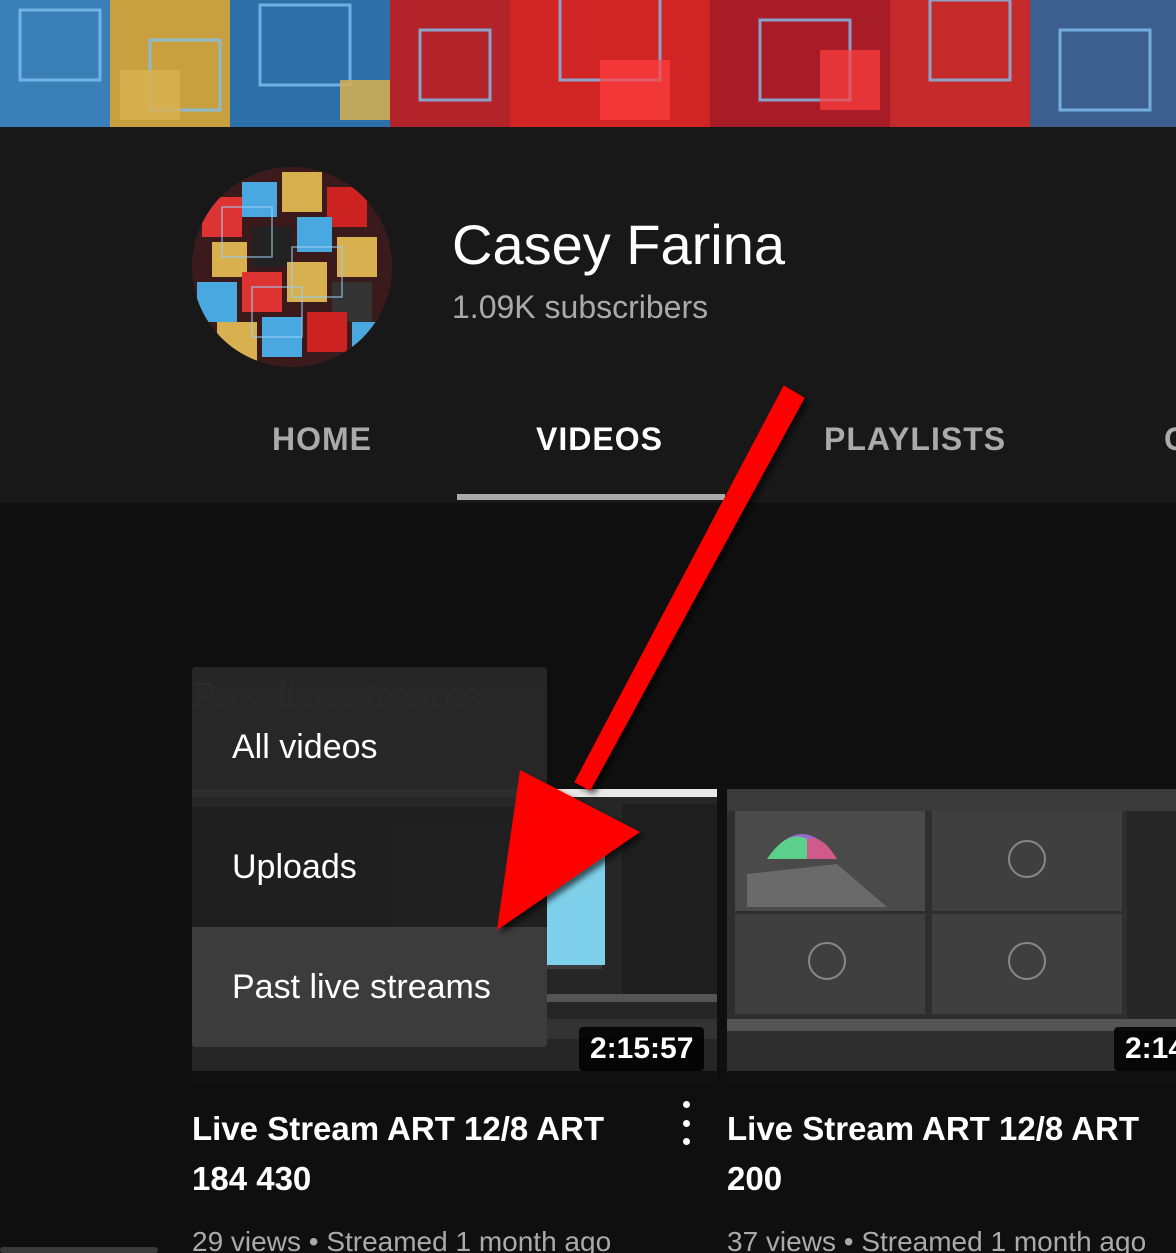 The height and width of the screenshot is (1253, 1176). What do you see at coordinates (369, 867) in the screenshot?
I see `dropdown-option-uploads: Uploads` at bounding box center [369, 867].